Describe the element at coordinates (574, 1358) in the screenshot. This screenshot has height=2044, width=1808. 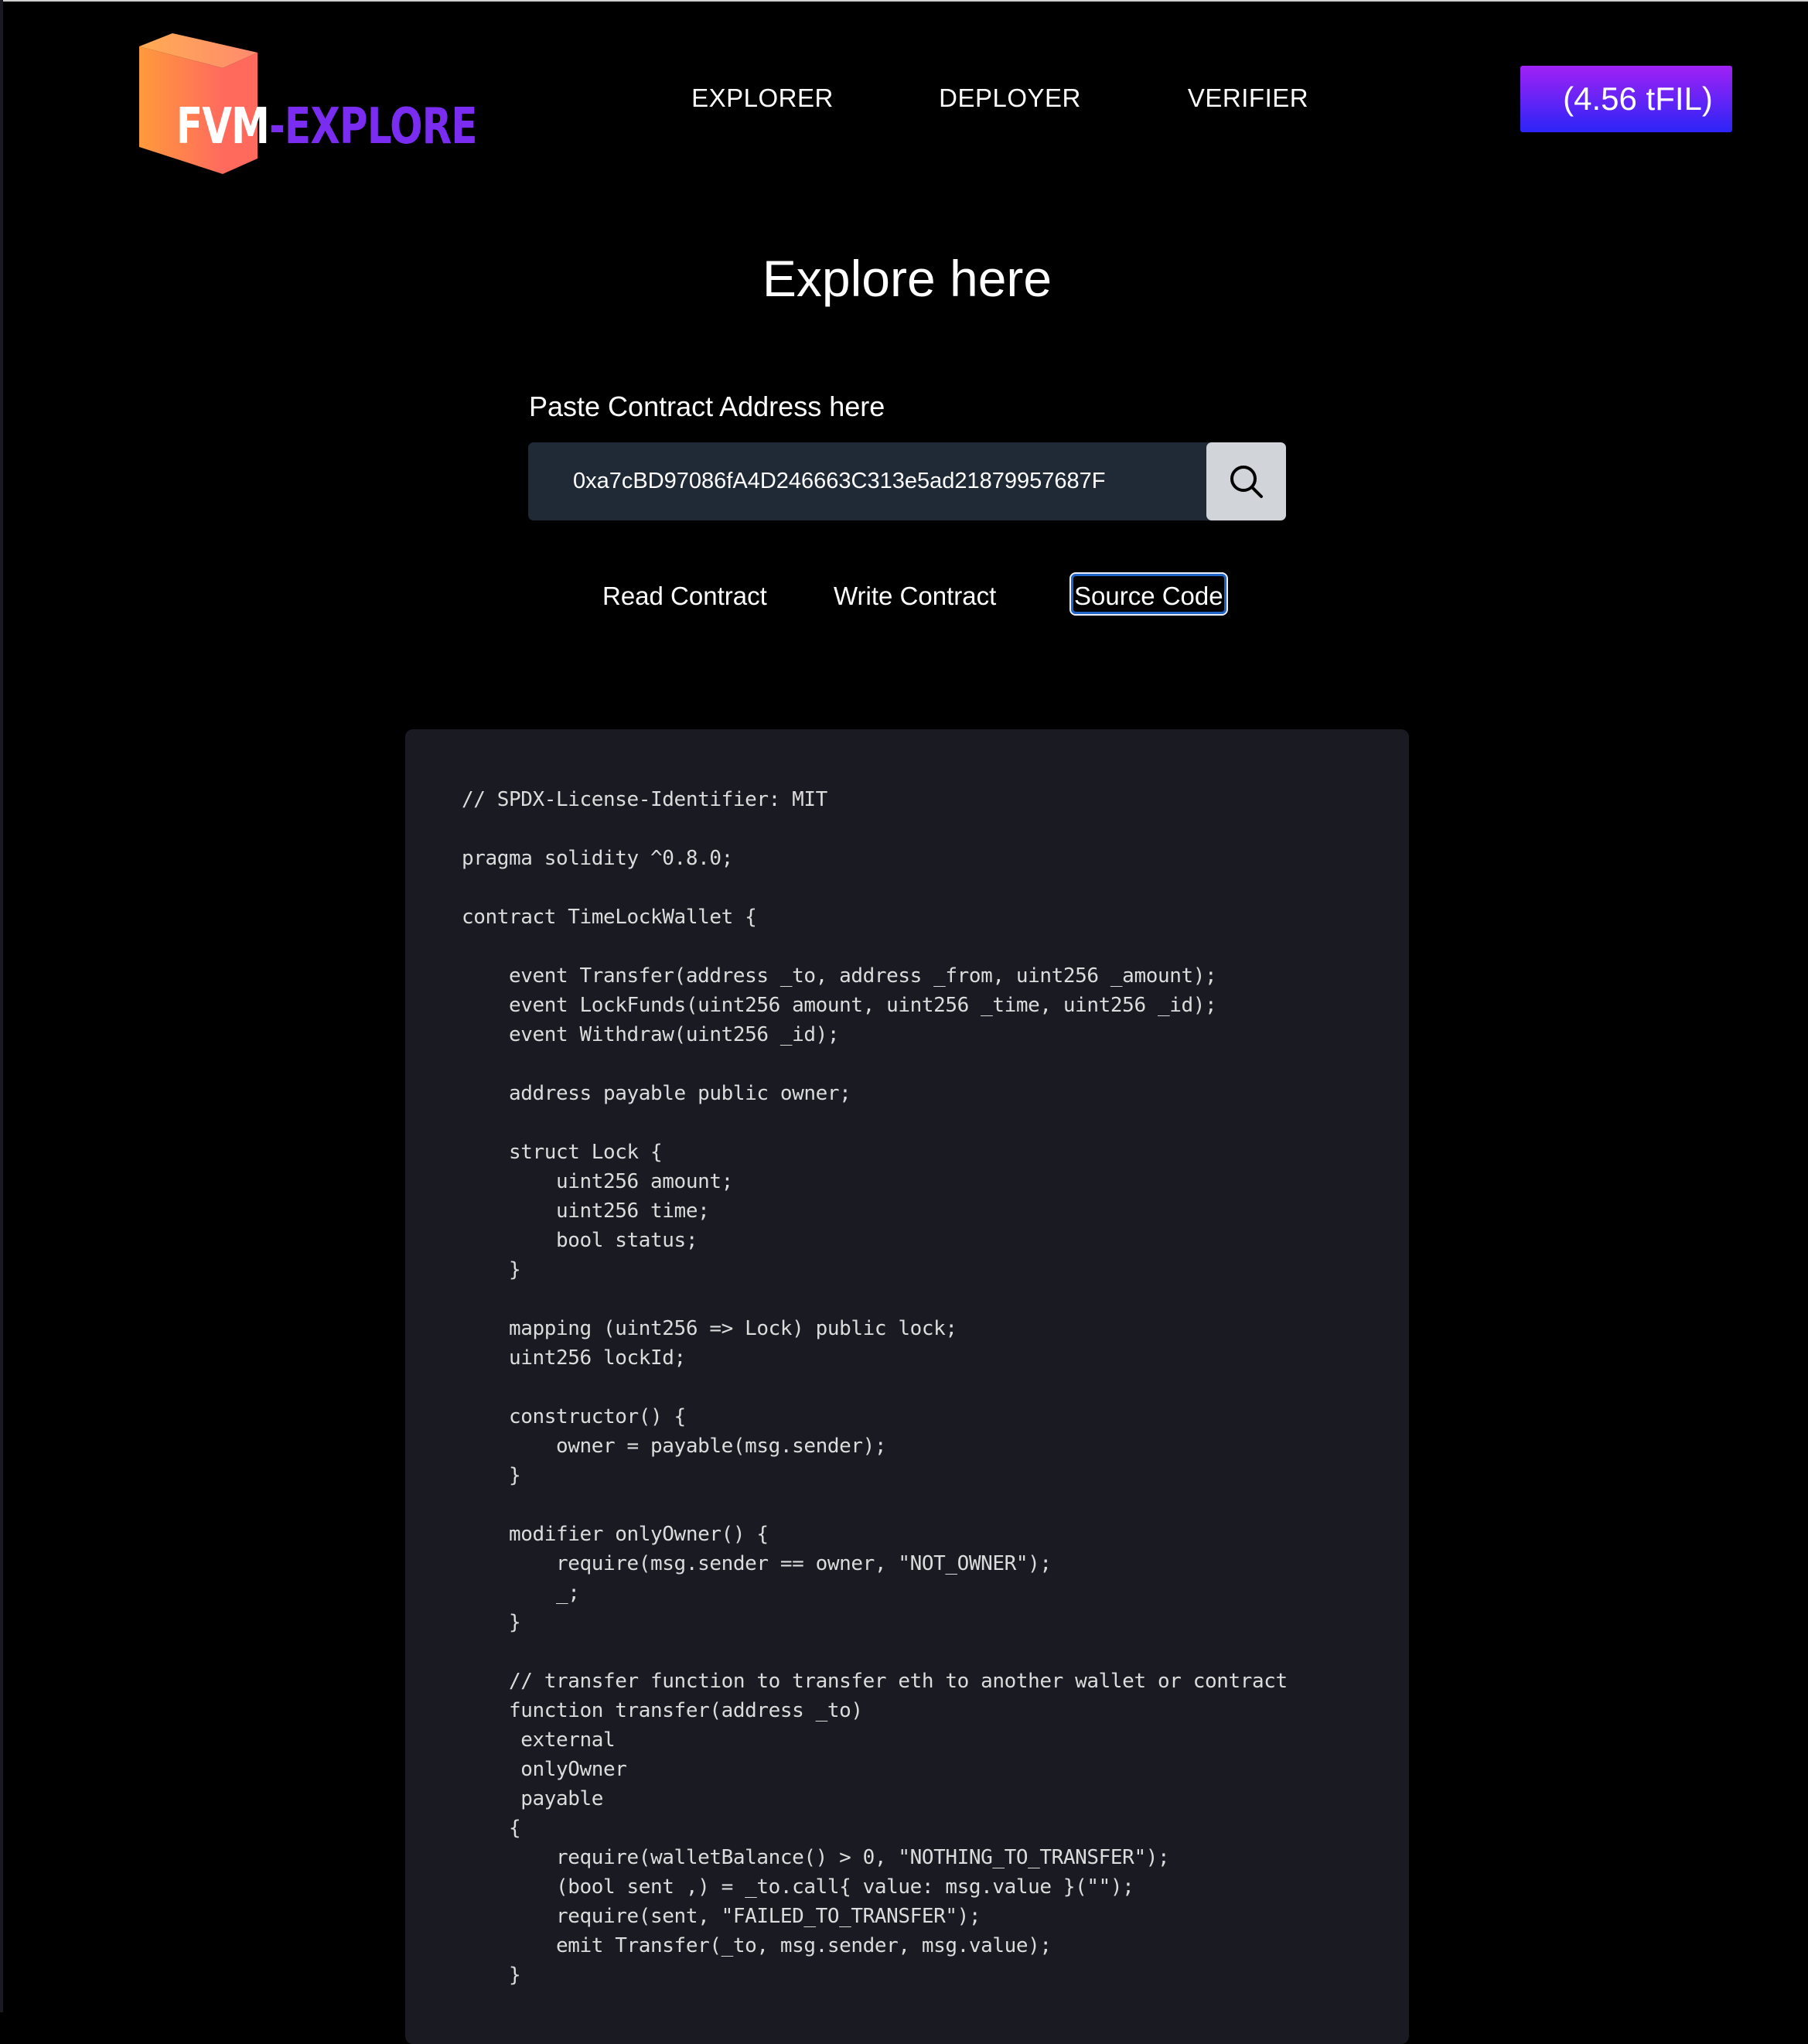
I see `code-line: uint256 lockId;` at that location.